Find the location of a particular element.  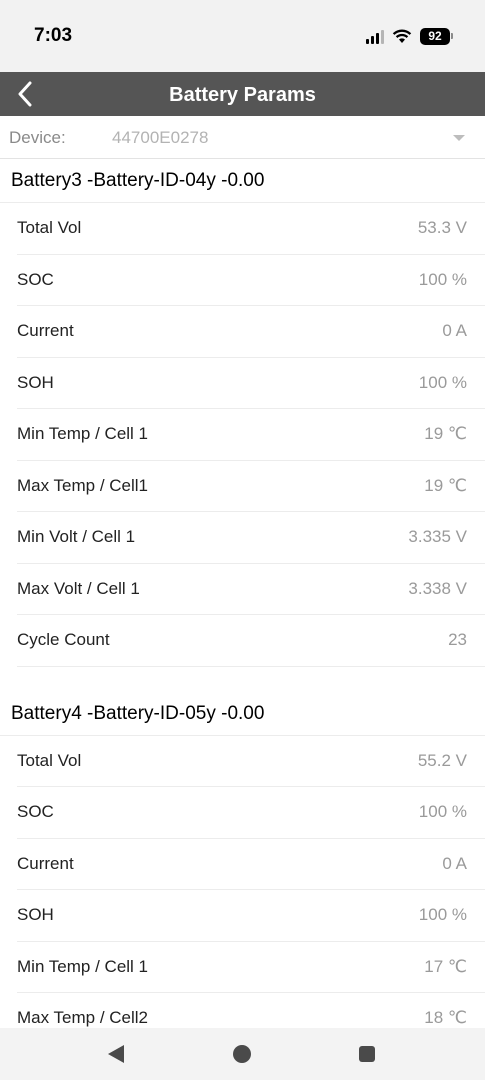

status-time: 7:03 is located at coordinates (53, 35).